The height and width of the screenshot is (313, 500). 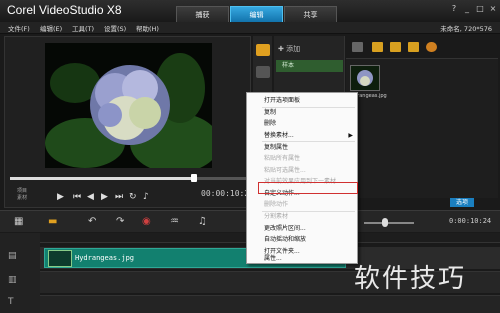 What do you see at coordinates (377, 47) in the screenshot?
I see `show-video-icon` at bounding box center [377, 47].